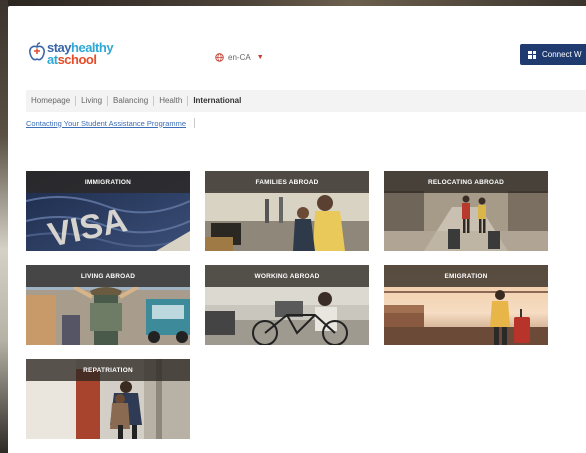  What do you see at coordinates (466, 211) in the screenshot?
I see `tile-relocating-abroad: RELOCATING ABROAD` at bounding box center [466, 211].